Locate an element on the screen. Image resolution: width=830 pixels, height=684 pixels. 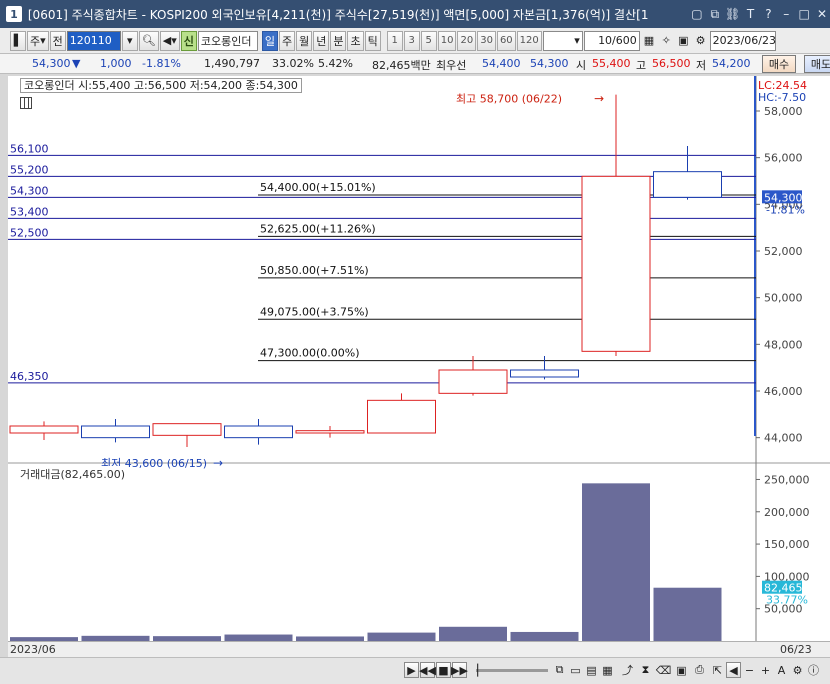
code-input: 120110 is located at coordinates (93, 40).